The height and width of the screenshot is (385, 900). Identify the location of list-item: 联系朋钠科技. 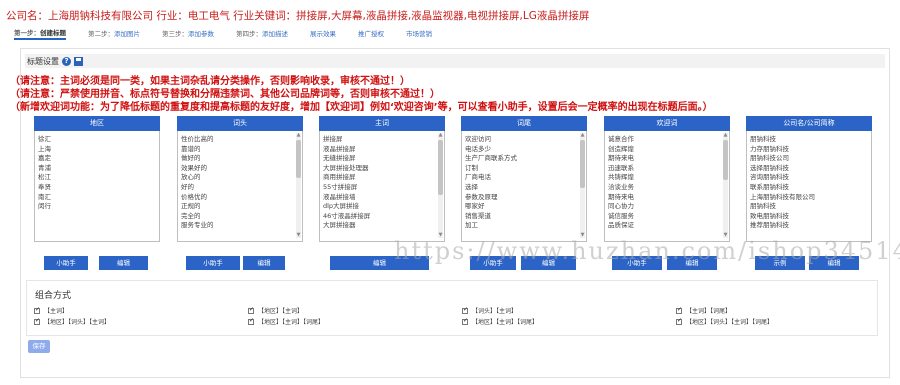
(808, 188).